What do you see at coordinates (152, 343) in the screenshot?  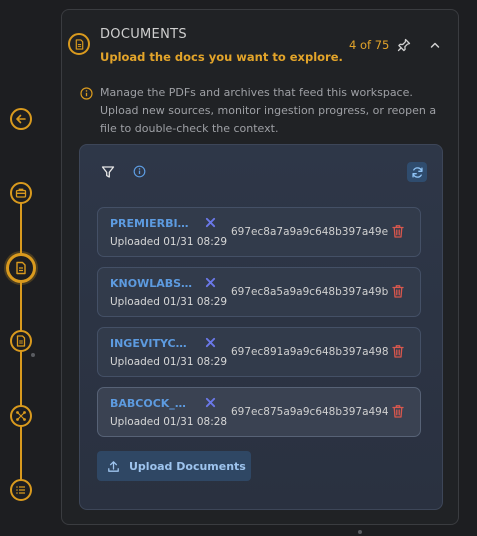 I see `document-name: INGEVITYCORP` at bounding box center [152, 343].